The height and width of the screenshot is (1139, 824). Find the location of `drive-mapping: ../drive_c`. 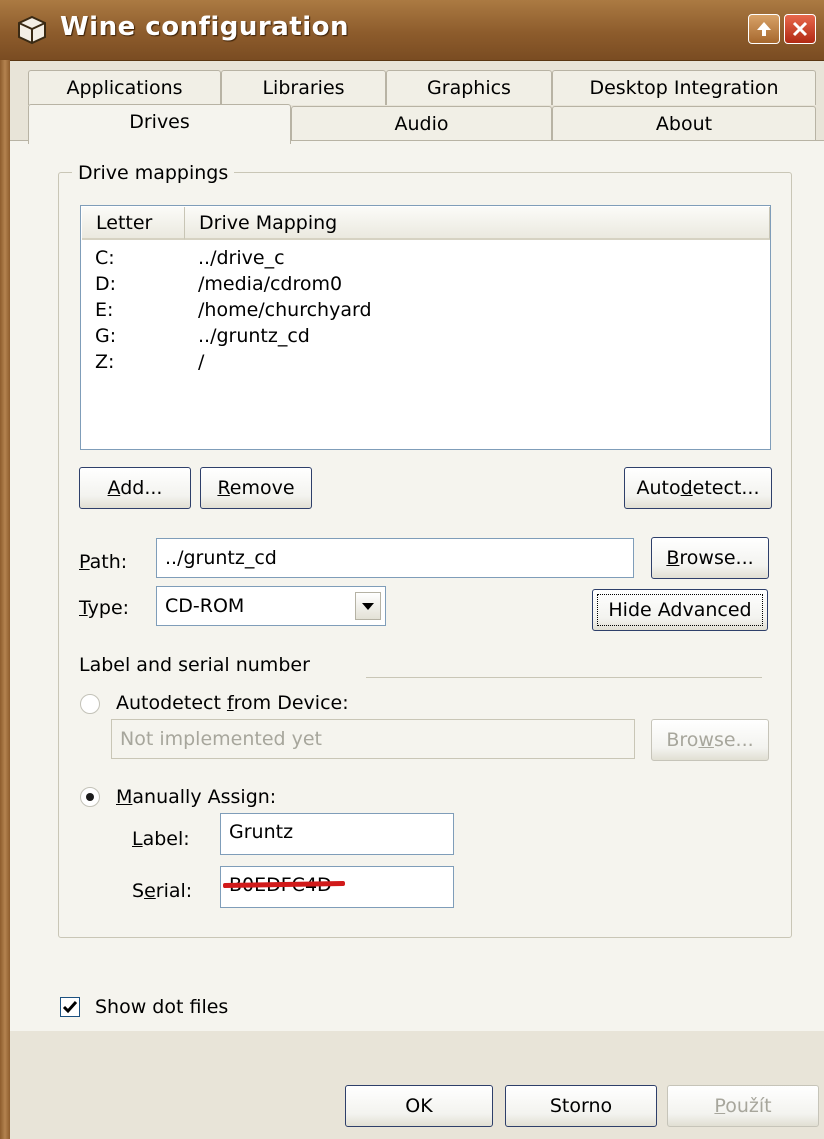

drive-mapping: ../drive_c is located at coordinates (241, 258).